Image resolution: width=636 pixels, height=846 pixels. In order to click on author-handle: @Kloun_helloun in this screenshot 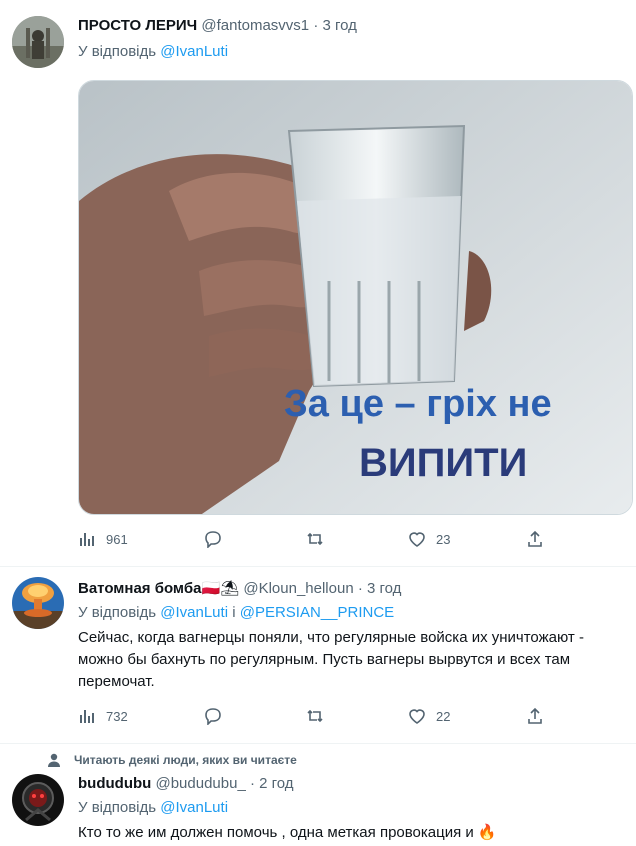, I will do `click(298, 588)`.